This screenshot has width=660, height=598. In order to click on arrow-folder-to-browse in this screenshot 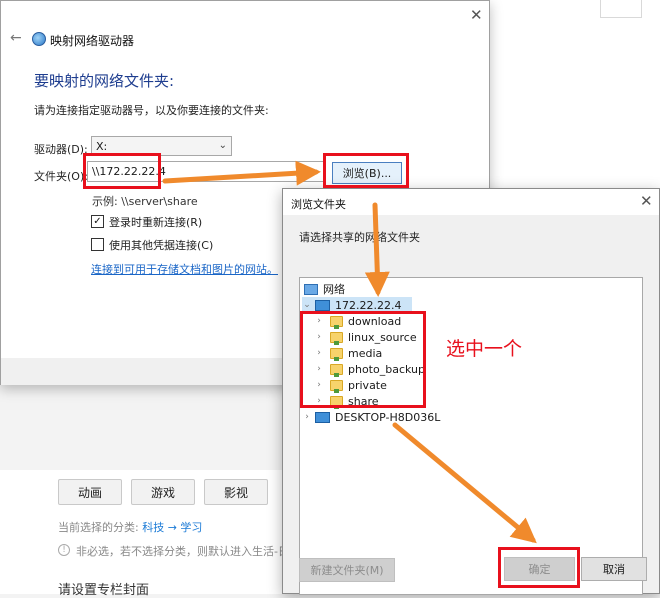, I will do `click(241, 173)`.